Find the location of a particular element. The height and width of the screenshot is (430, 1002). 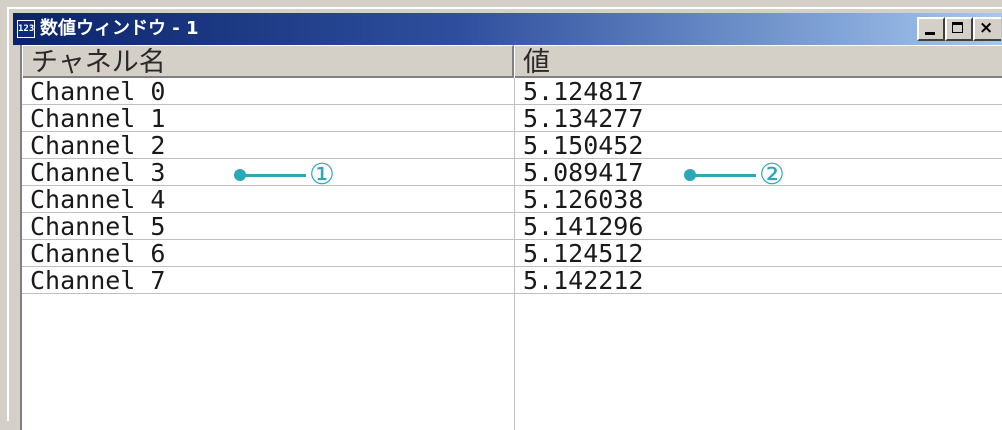

table-row: Channel 7 5.142212 is located at coordinates (512, 280).